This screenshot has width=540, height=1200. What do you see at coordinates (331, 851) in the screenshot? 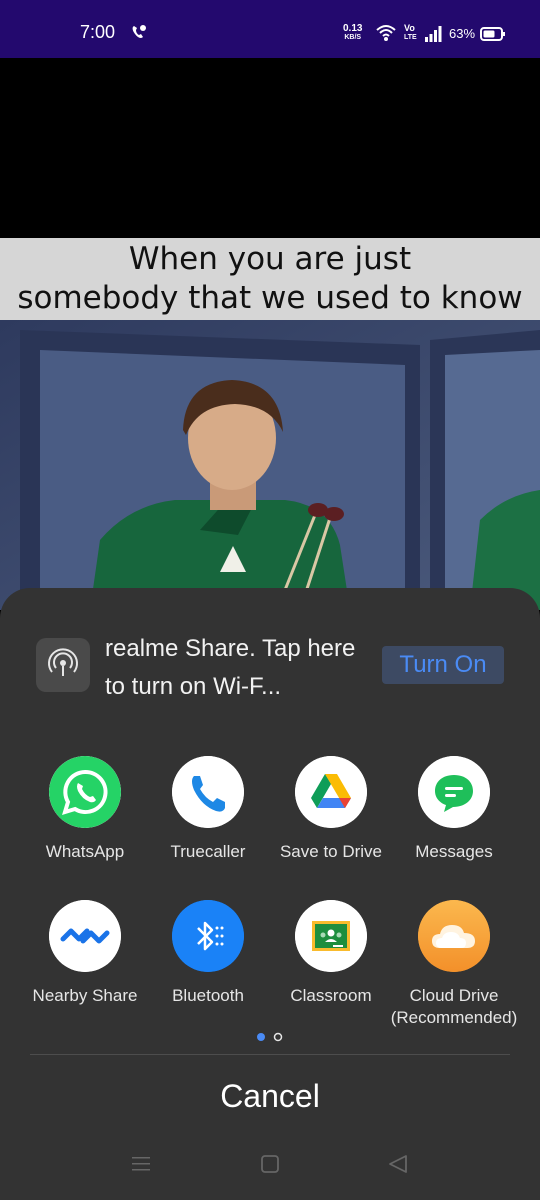
I see `app-label: Save to Drive` at bounding box center [331, 851].